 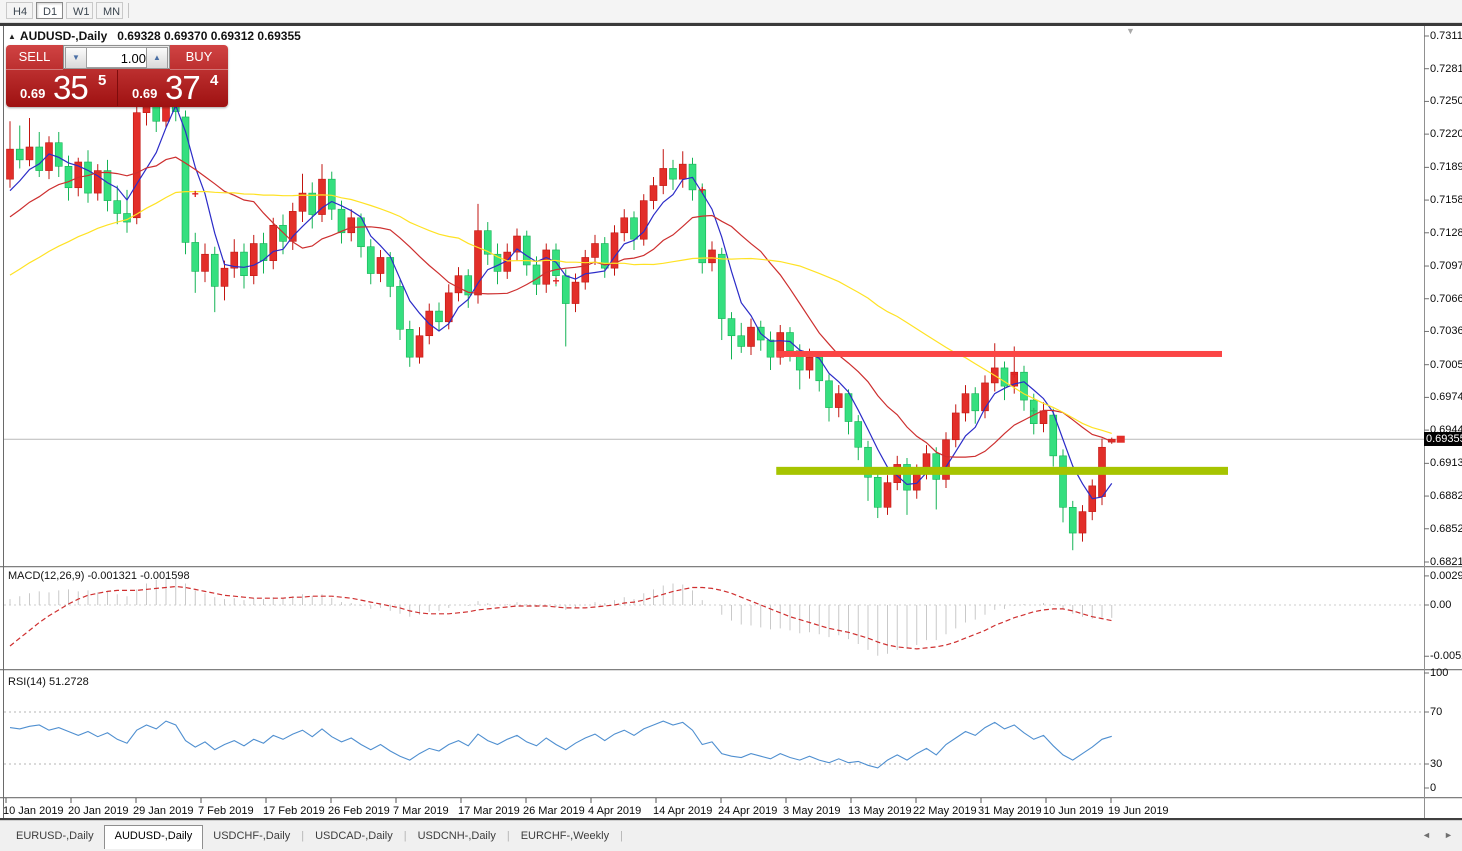 What do you see at coordinates (157, 58) in the screenshot?
I see `volume-increase-icon: ▲` at bounding box center [157, 58].